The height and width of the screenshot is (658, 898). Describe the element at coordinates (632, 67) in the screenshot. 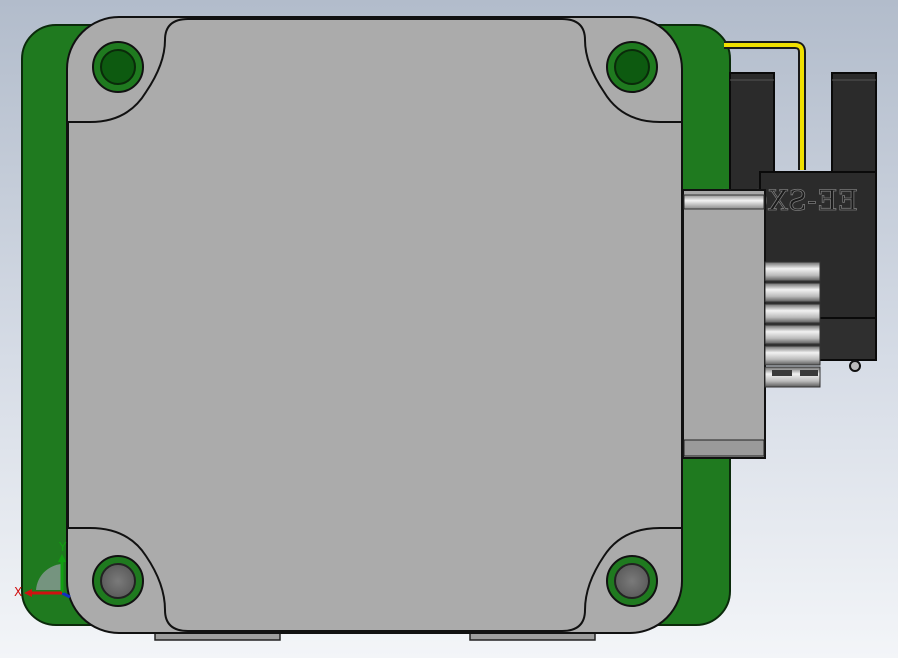

I see `mounting-hole-top-right` at that location.